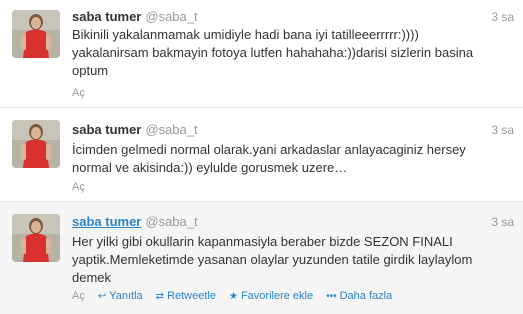 This screenshot has height=314, width=523. I want to click on reply-arrow-icon: ↩, so click(102, 296).